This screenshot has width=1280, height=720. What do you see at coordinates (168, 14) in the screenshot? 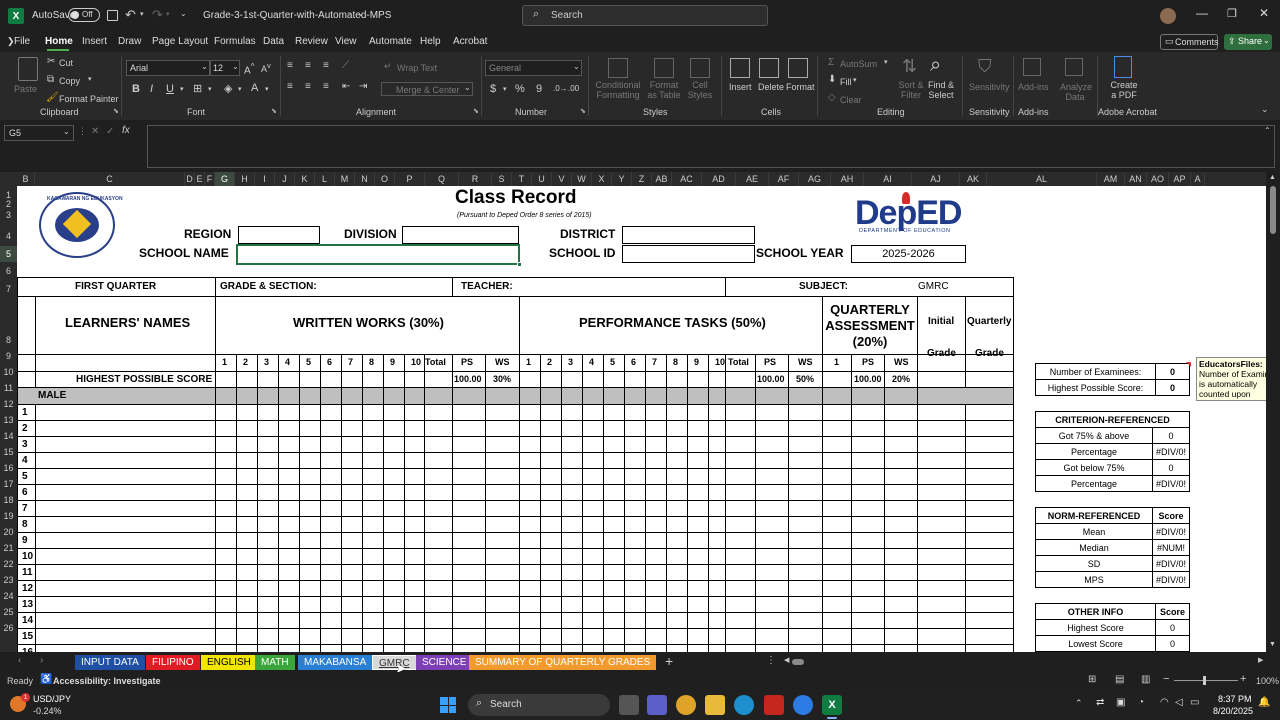
I see `redo-dropdown-icon: ▾` at bounding box center [168, 14].